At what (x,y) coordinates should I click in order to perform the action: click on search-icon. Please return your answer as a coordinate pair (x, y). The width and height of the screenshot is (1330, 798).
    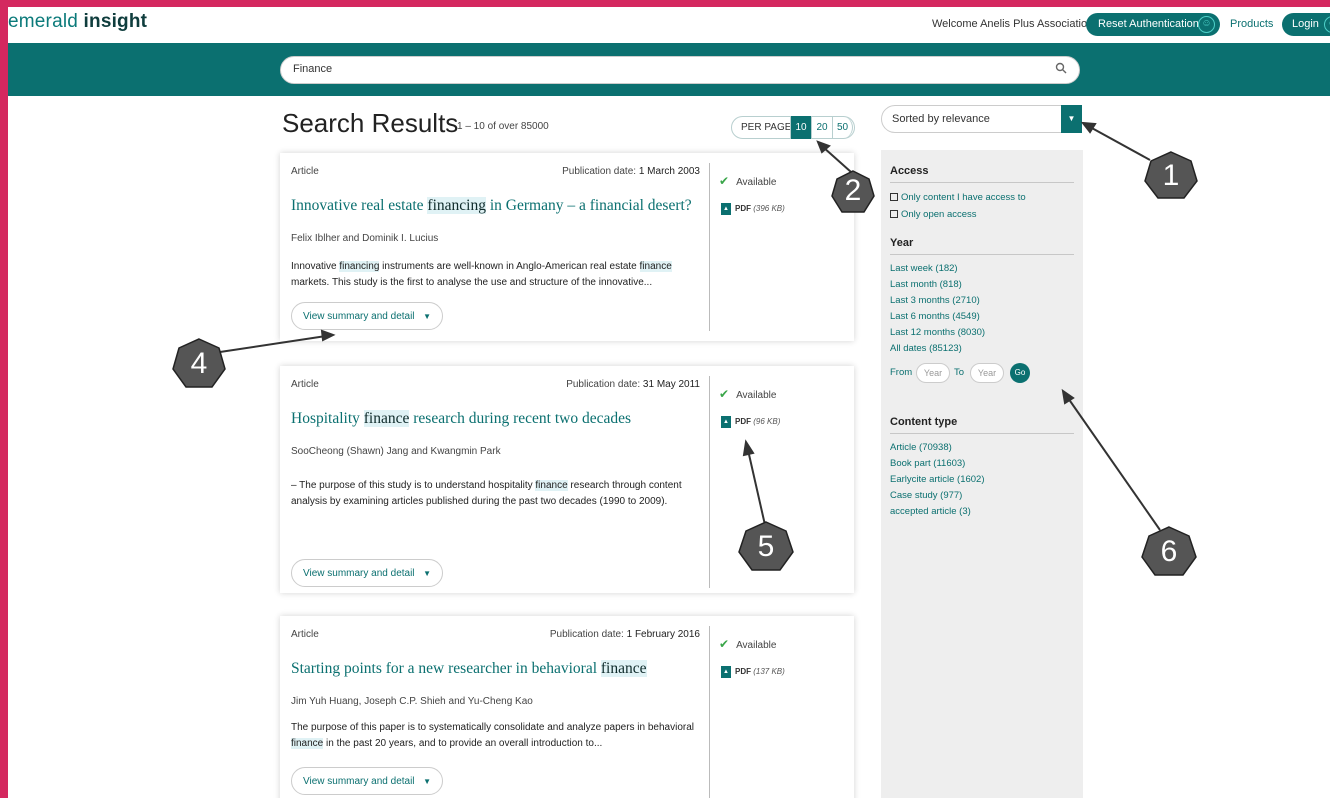
    Looking at the image, I should click on (1061, 69).